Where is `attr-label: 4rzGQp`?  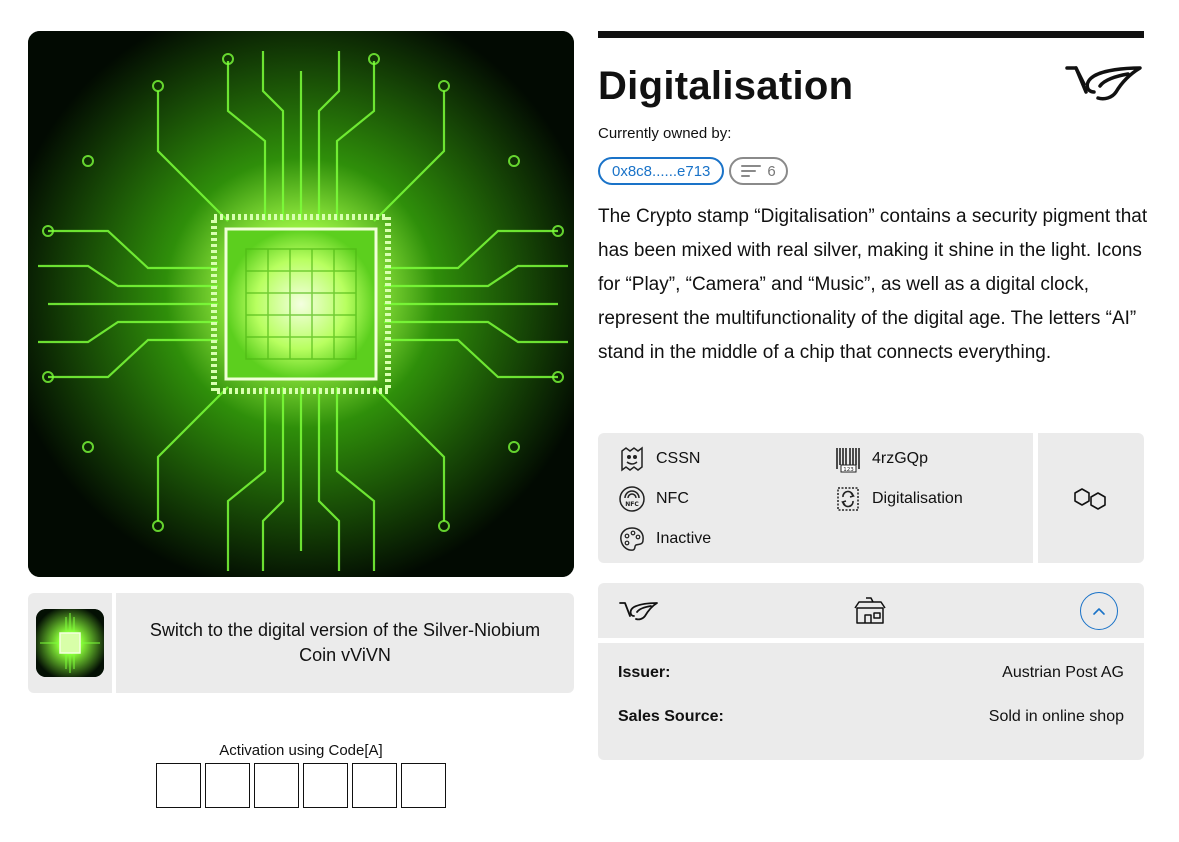
attr-label: 4rzGQp is located at coordinates (900, 458).